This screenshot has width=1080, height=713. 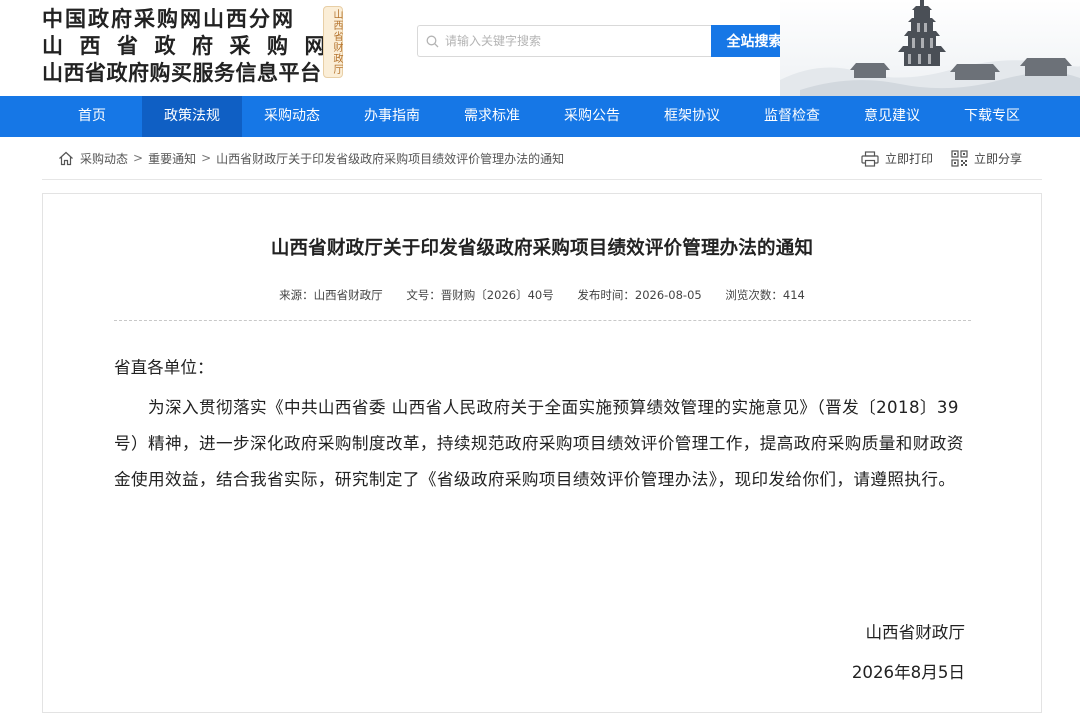 I want to click on home-icon, so click(x=66, y=158).